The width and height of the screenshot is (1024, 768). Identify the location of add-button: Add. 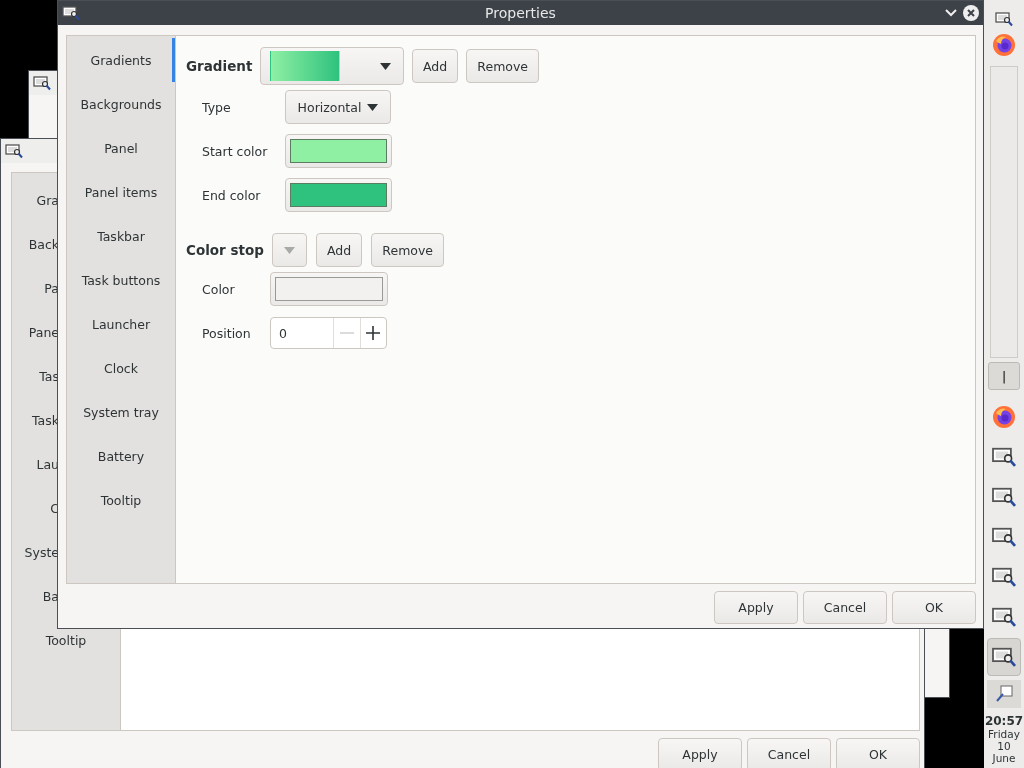
(435, 66).